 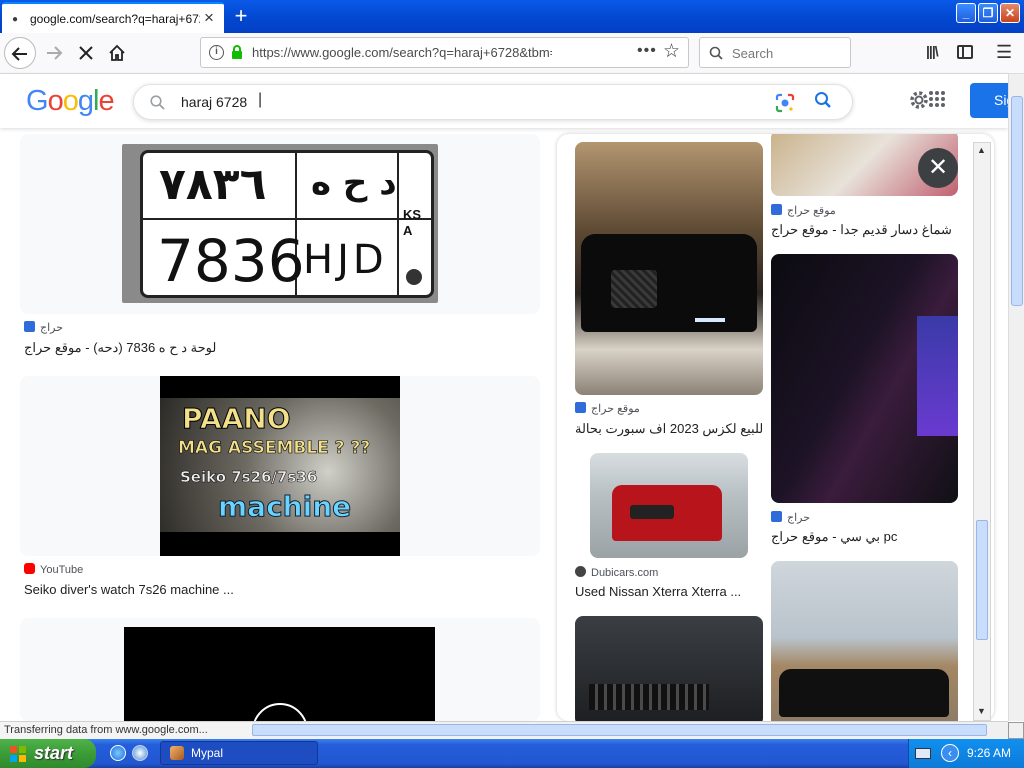 I want to click on horizontal-scroll-thumb, so click(x=619, y=730).